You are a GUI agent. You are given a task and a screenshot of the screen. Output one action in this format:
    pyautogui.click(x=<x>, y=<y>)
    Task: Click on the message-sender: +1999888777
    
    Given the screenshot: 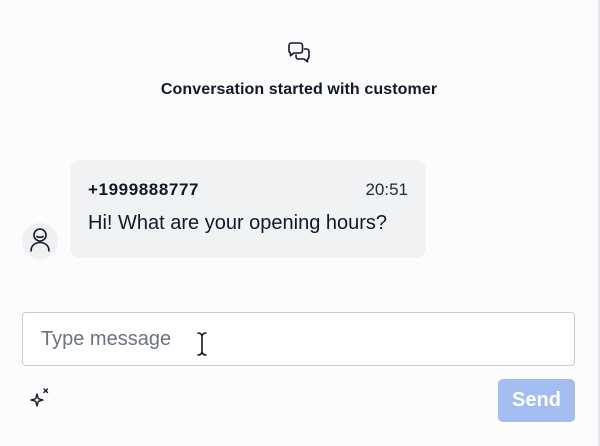 What is the action you would take?
    pyautogui.click(x=144, y=189)
    